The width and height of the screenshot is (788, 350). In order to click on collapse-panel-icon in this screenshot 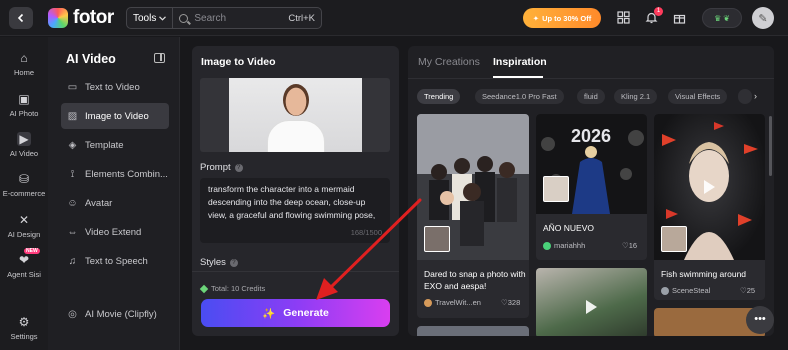, I will do `click(159, 58)`.